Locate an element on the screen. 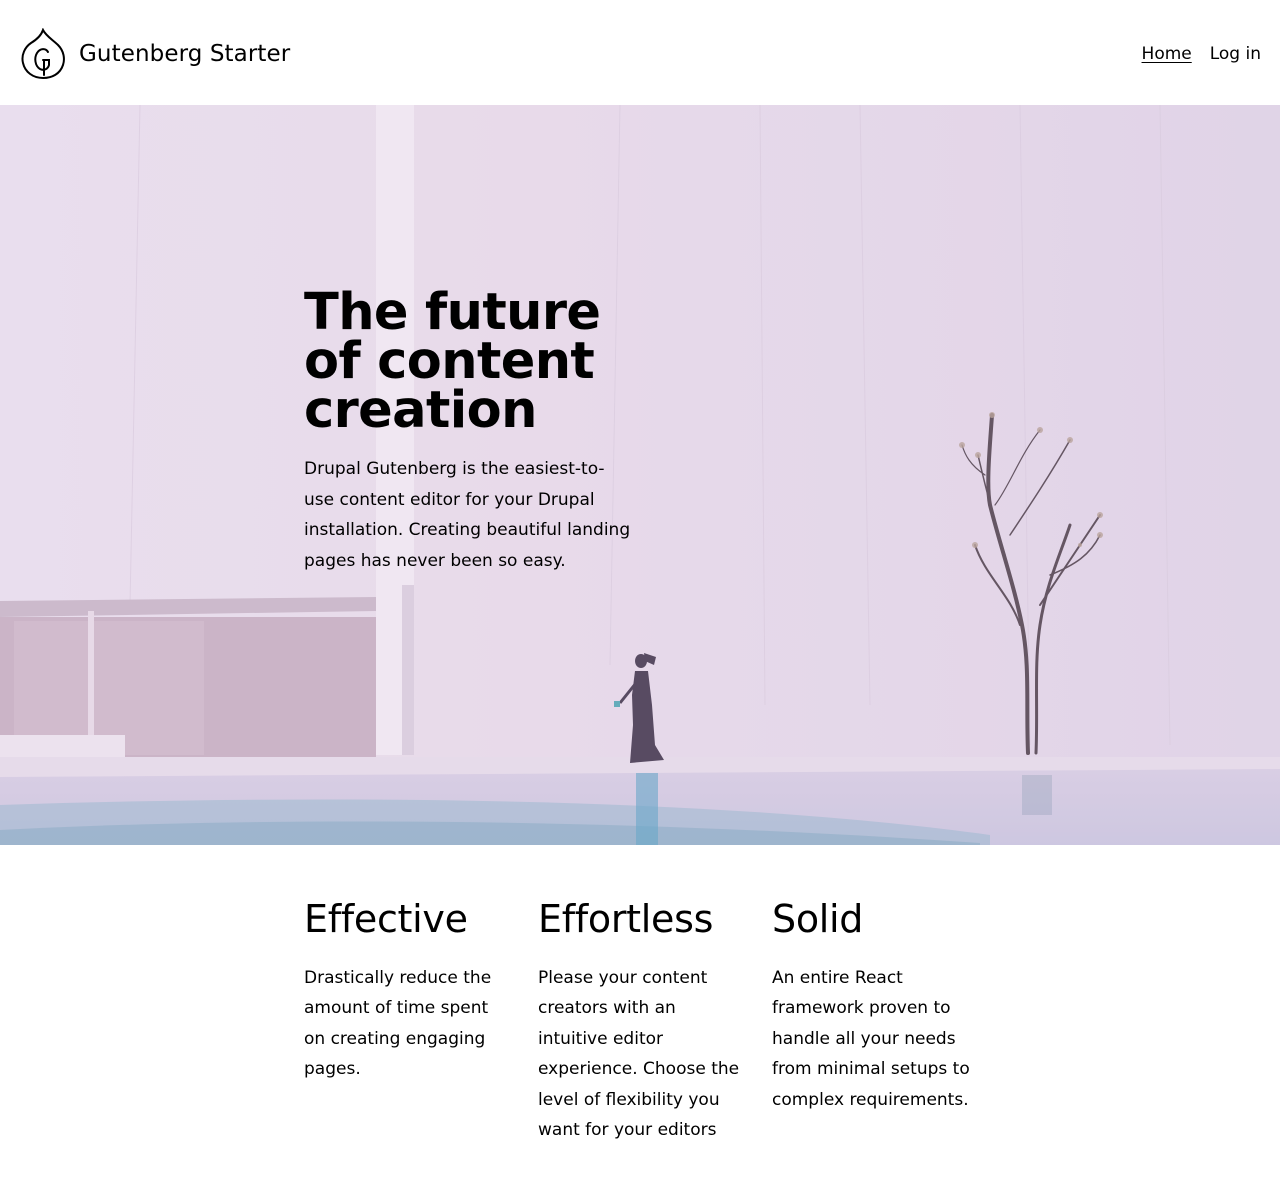 The image size is (1280, 1181). feature-title: Solid is located at coordinates (818, 919).